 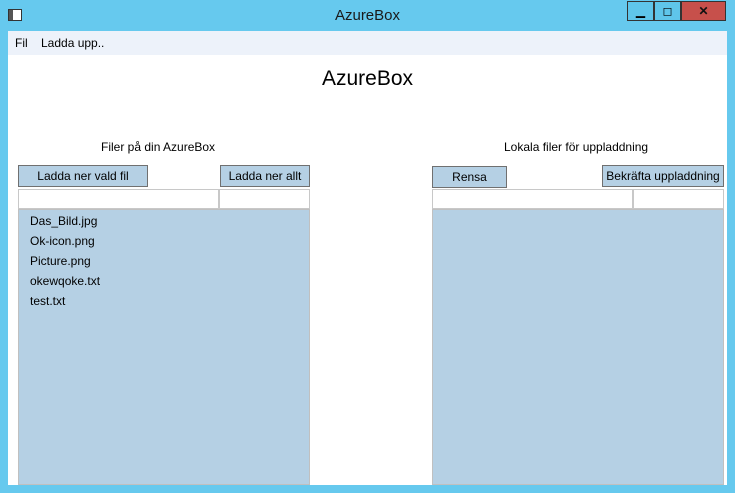 I want to click on list-item: test.txt, so click(x=47, y=301).